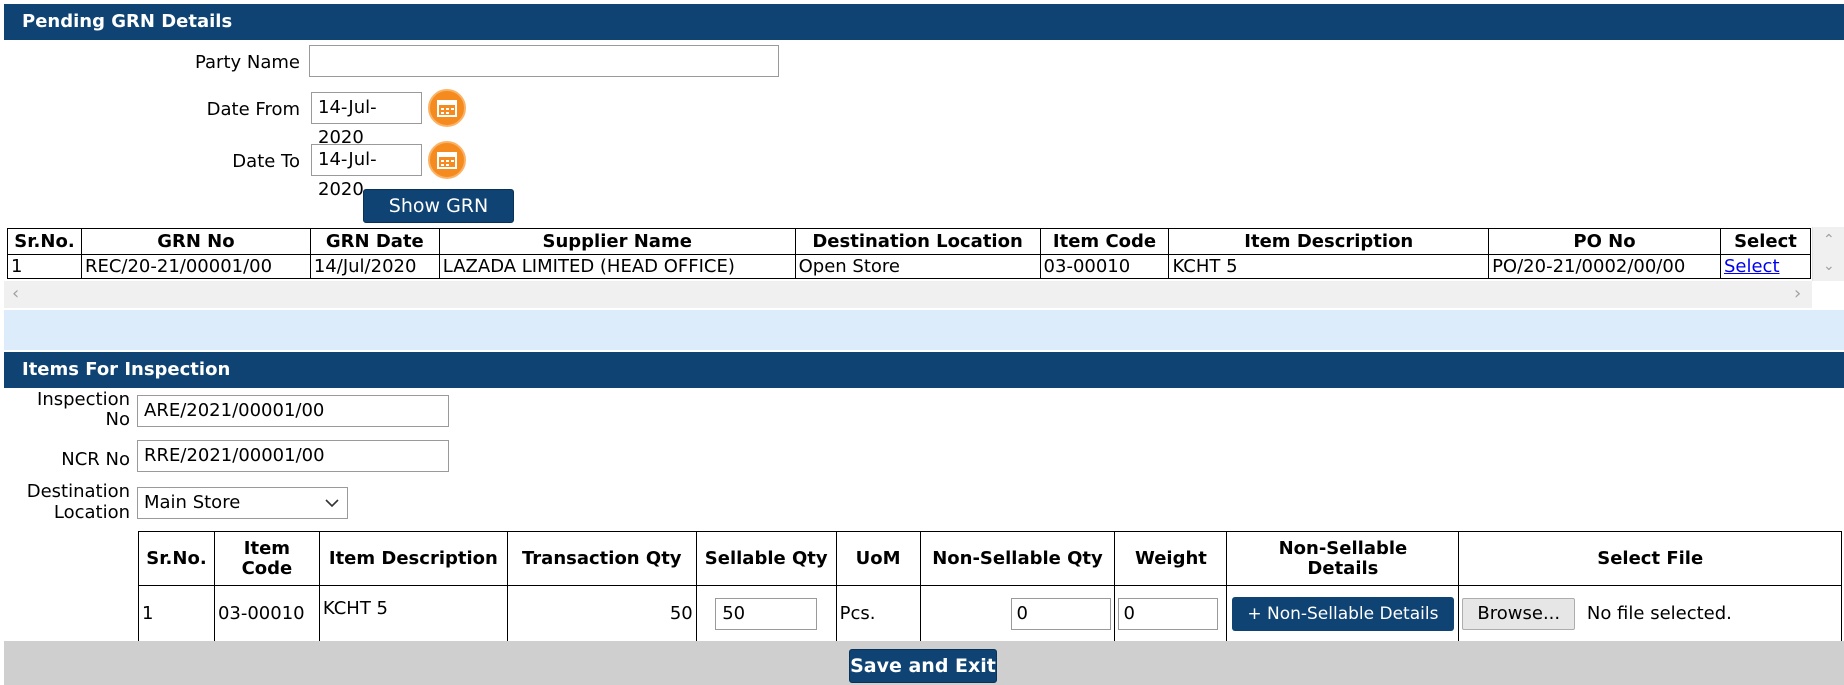 The image size is (1844, 685). What do you see at coordinates (1650, 558) in the screenshot?
I see `col-header: Select File` at bounding box center [1650, 558].